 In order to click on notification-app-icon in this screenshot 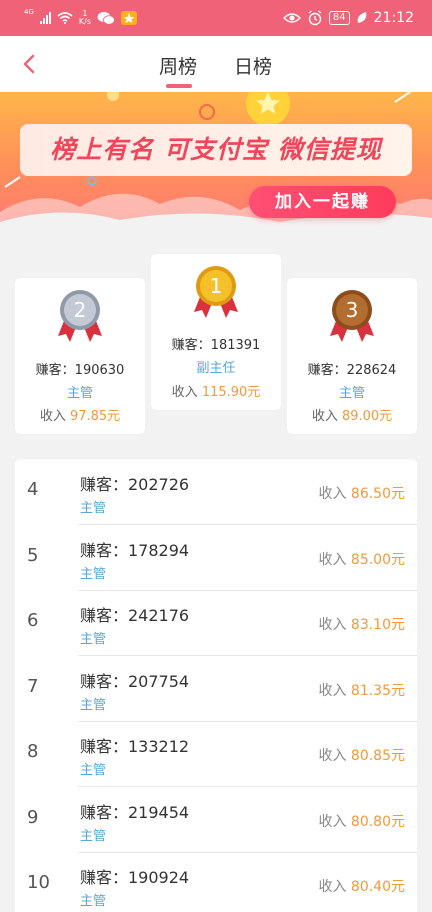, I will do `click(129, 18)`.